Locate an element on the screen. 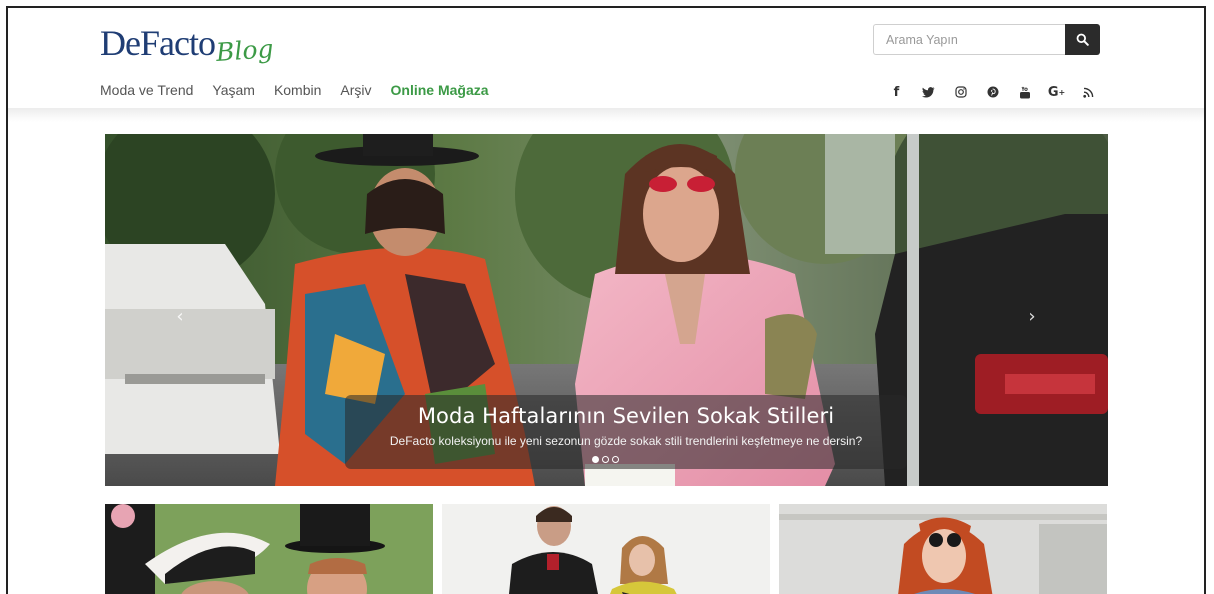 The image size is (1214, 594). card-image-redhead-street is located at coordinates (943, 549).